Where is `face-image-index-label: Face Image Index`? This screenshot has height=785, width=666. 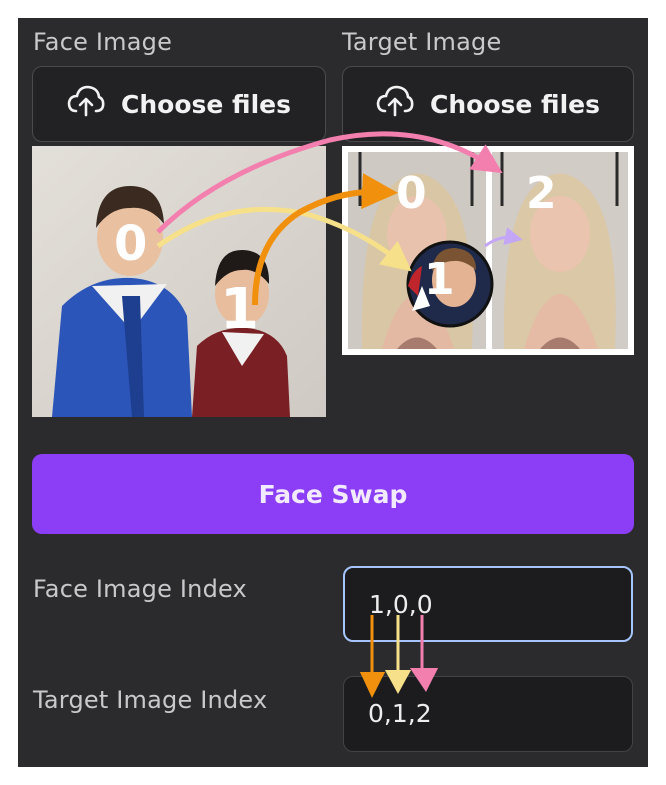 face-image-index-label: Face Image Index is located at coordinates (140, 589).